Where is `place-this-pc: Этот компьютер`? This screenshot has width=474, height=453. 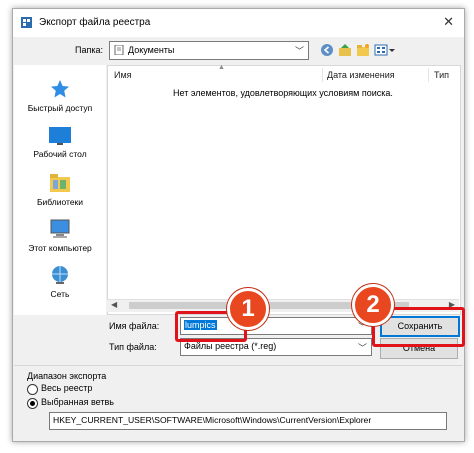 place-this-pc: Этот компьютер is located at coordinates (60, 236).